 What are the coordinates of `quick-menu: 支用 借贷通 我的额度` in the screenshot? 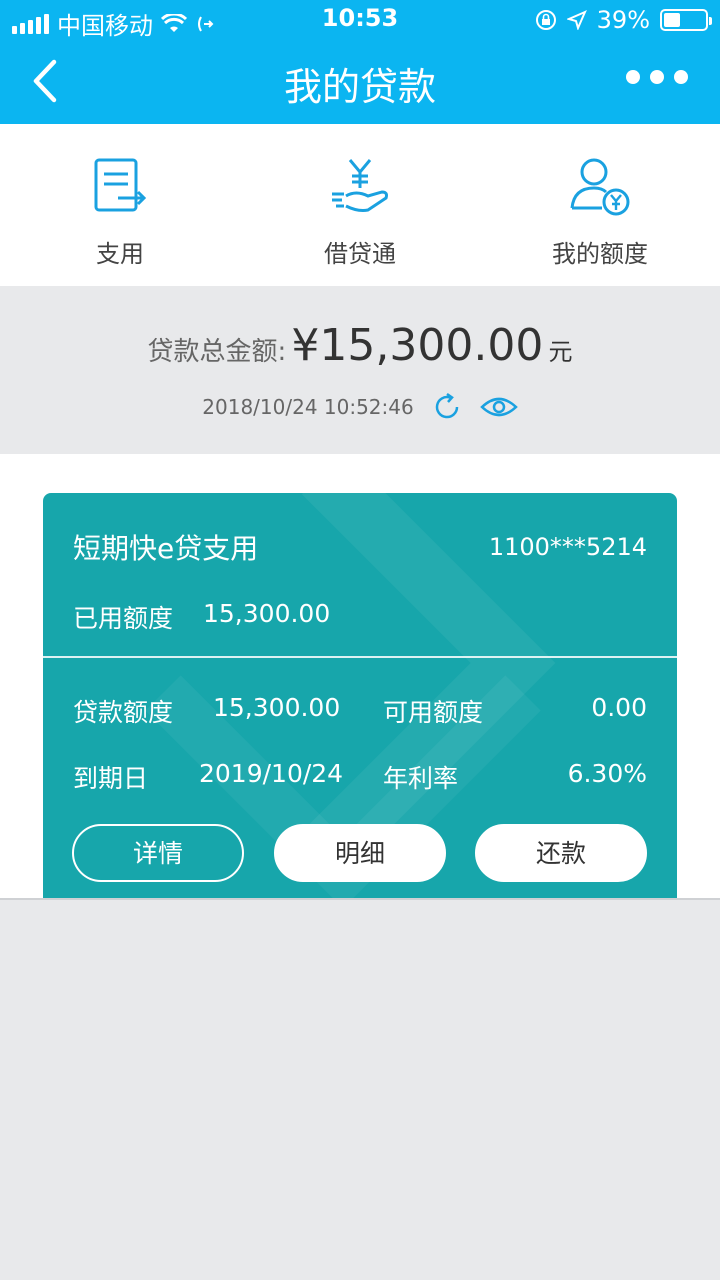 It's located at (360, 205).